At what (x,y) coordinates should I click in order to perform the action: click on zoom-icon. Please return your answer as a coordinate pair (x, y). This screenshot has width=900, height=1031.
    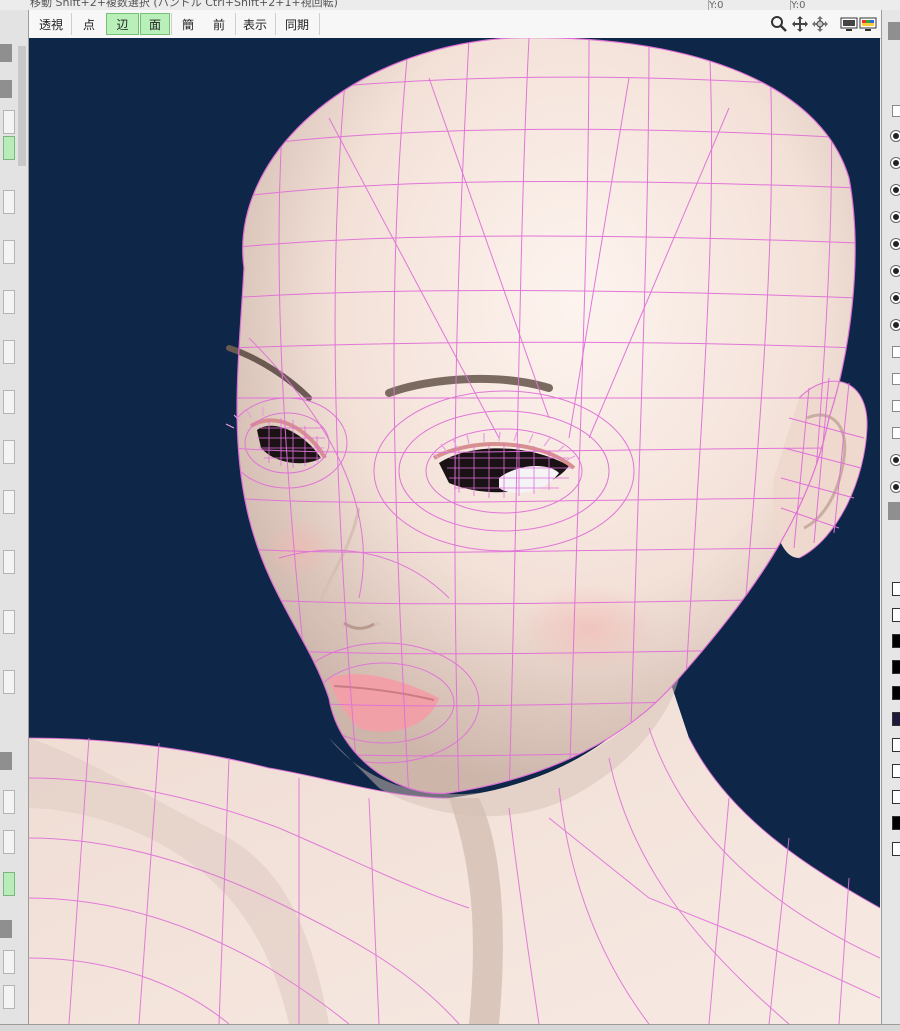
    Looking at the image, I should click on (779, 24).